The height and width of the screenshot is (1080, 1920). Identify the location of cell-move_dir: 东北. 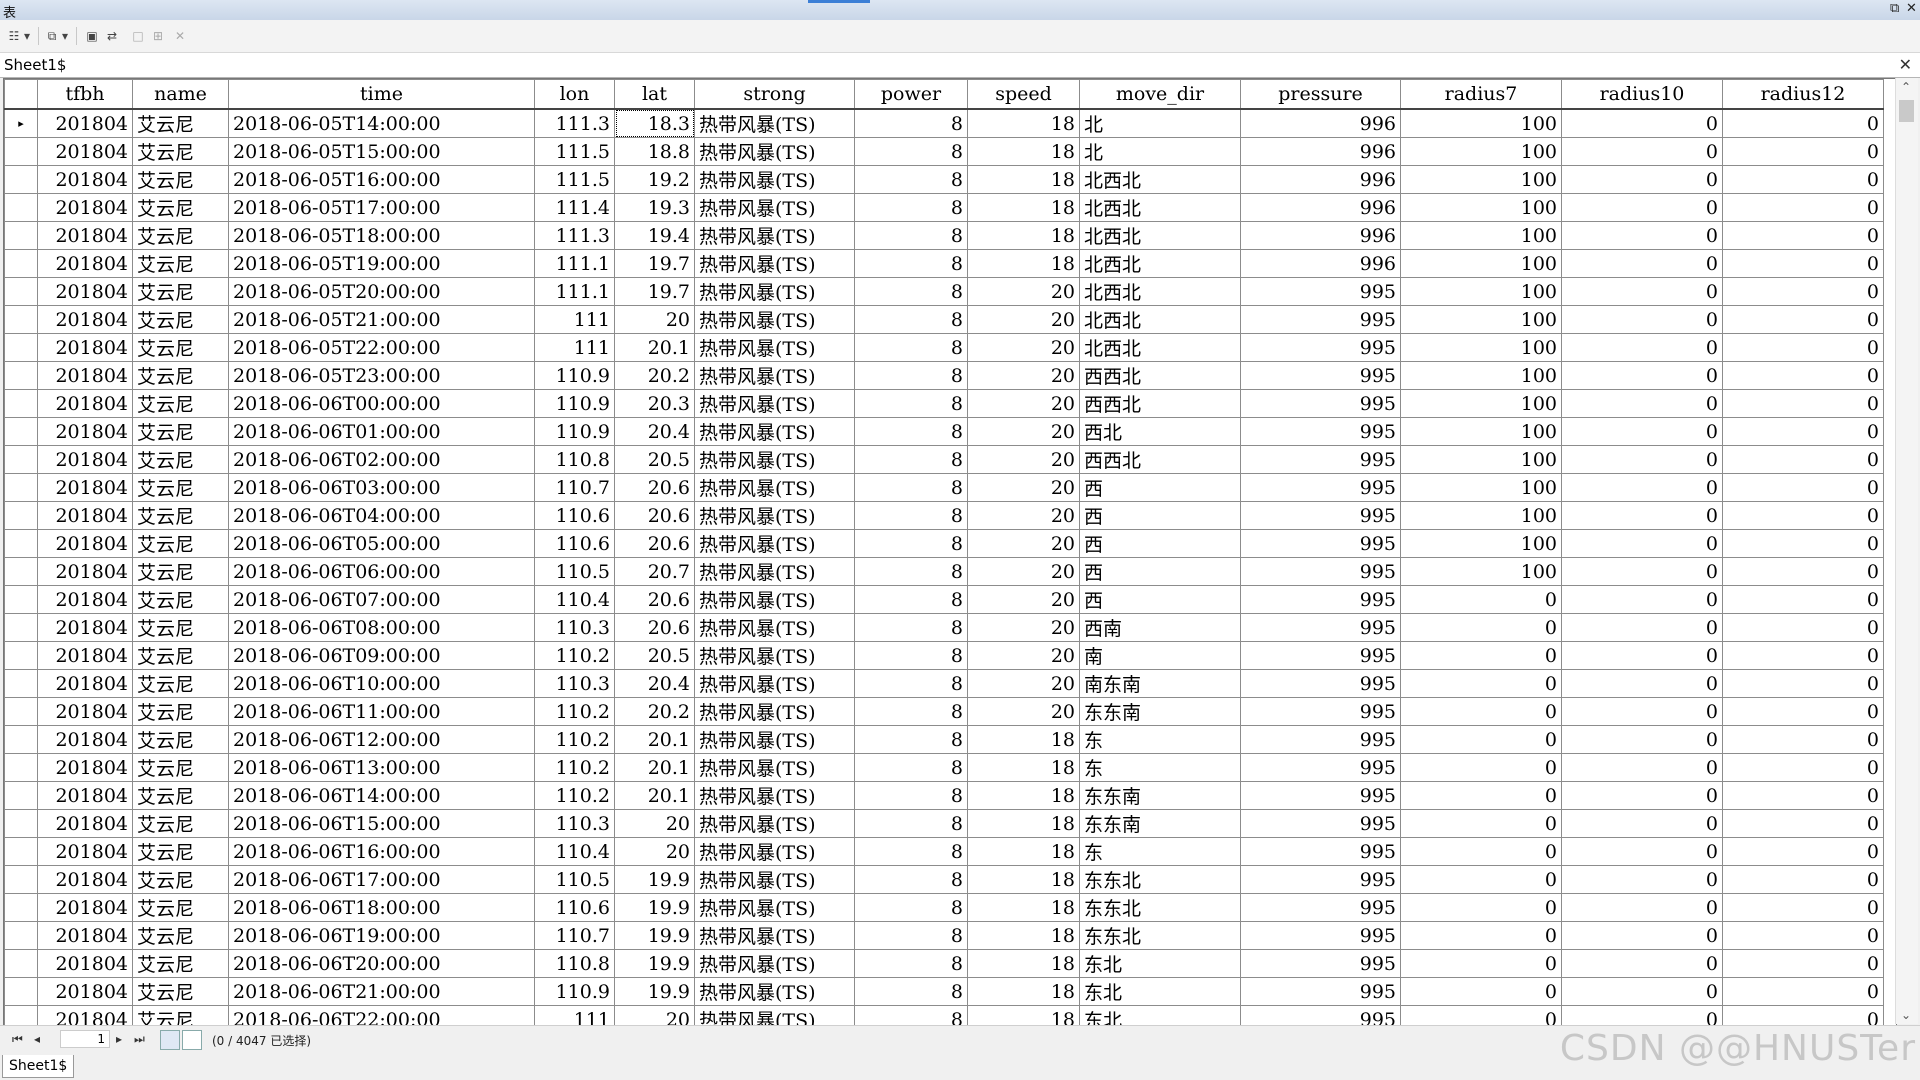
(1160, 991).